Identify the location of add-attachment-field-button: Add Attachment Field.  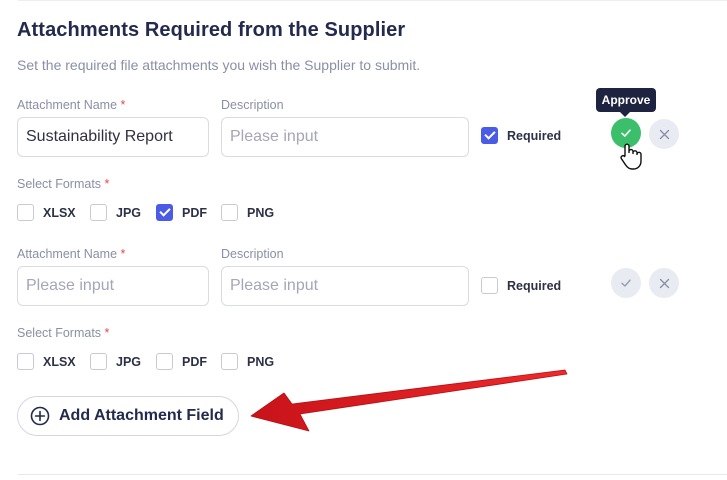
(128, 416).